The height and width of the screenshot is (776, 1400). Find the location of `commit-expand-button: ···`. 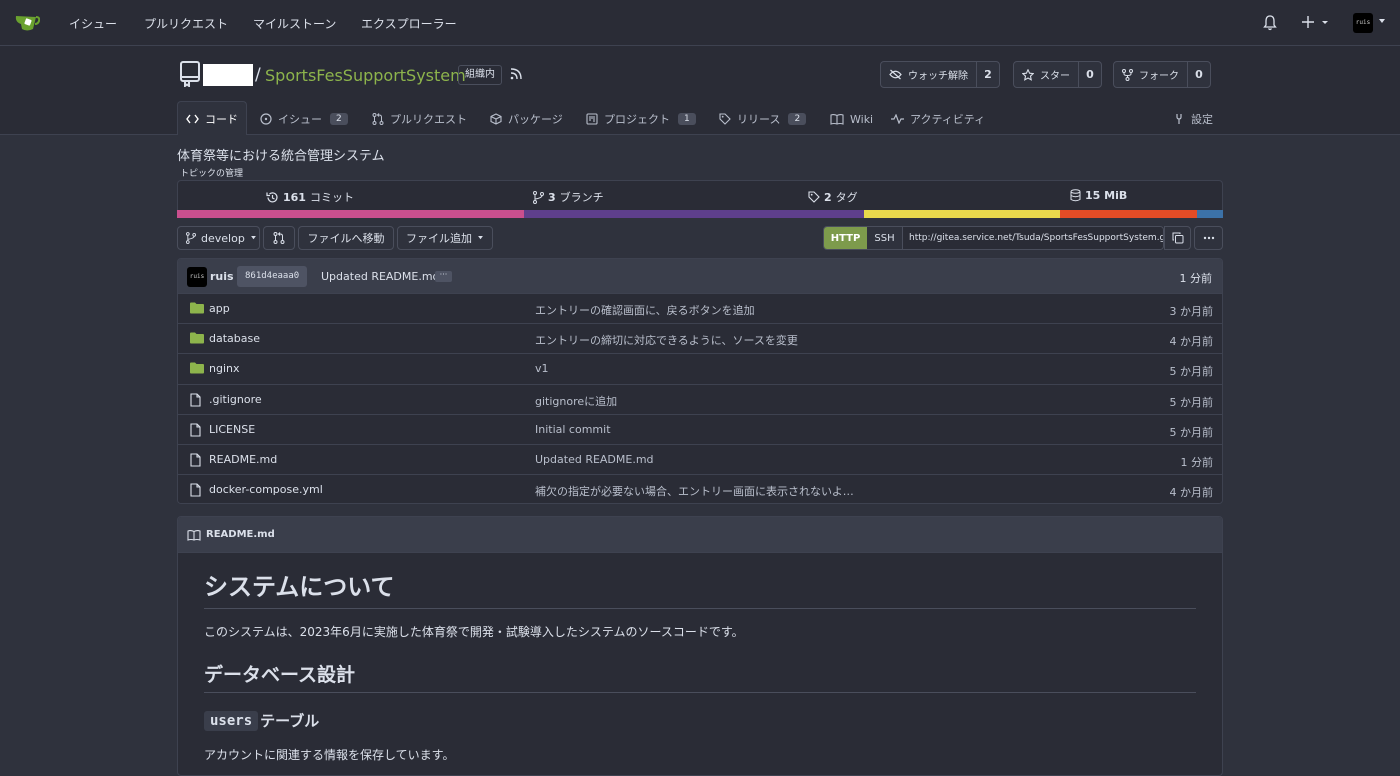

commit-expand-button: ··· is located at coordinates (443, 276).